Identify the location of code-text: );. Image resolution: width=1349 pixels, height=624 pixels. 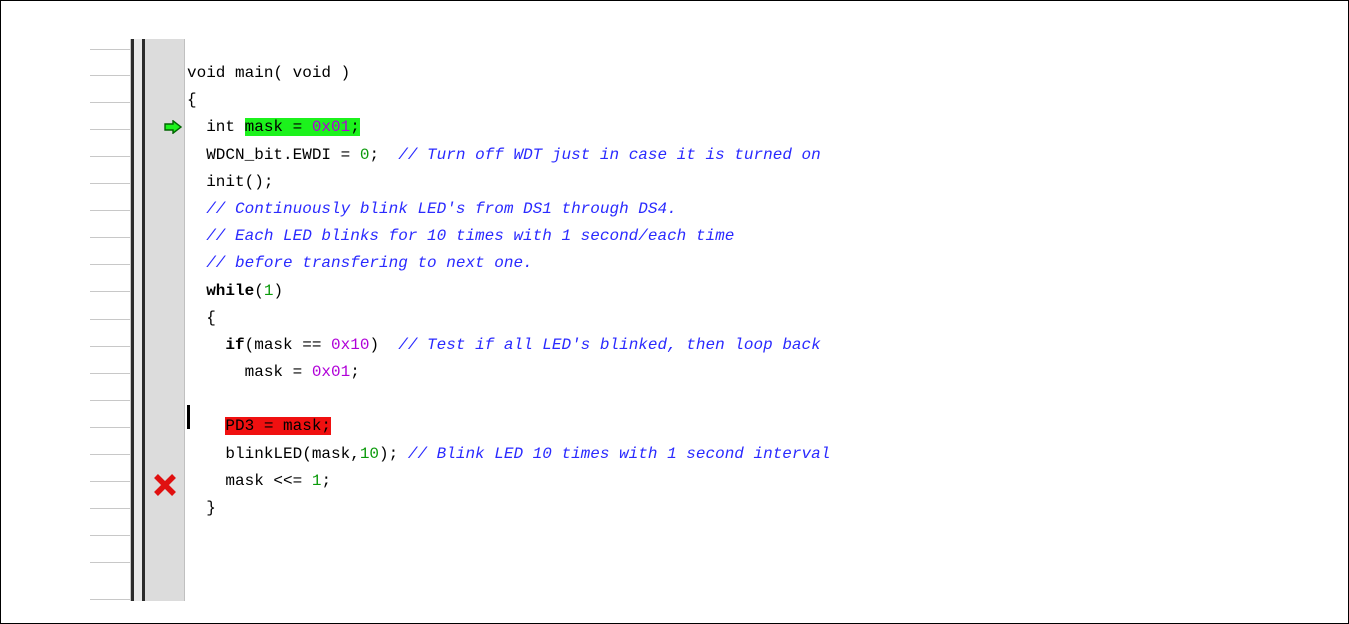
(393, 453).